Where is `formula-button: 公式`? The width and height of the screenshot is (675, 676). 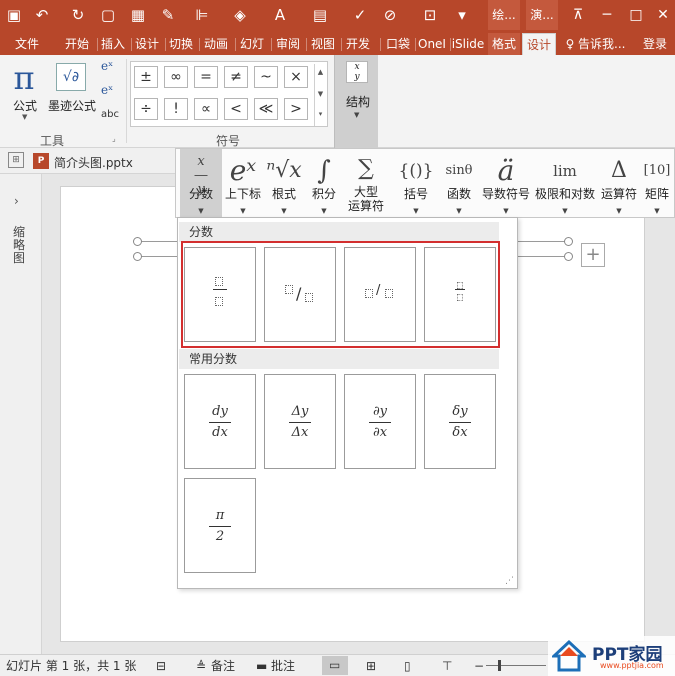
formula-button: 公式 is located at coordinates (25, 105).